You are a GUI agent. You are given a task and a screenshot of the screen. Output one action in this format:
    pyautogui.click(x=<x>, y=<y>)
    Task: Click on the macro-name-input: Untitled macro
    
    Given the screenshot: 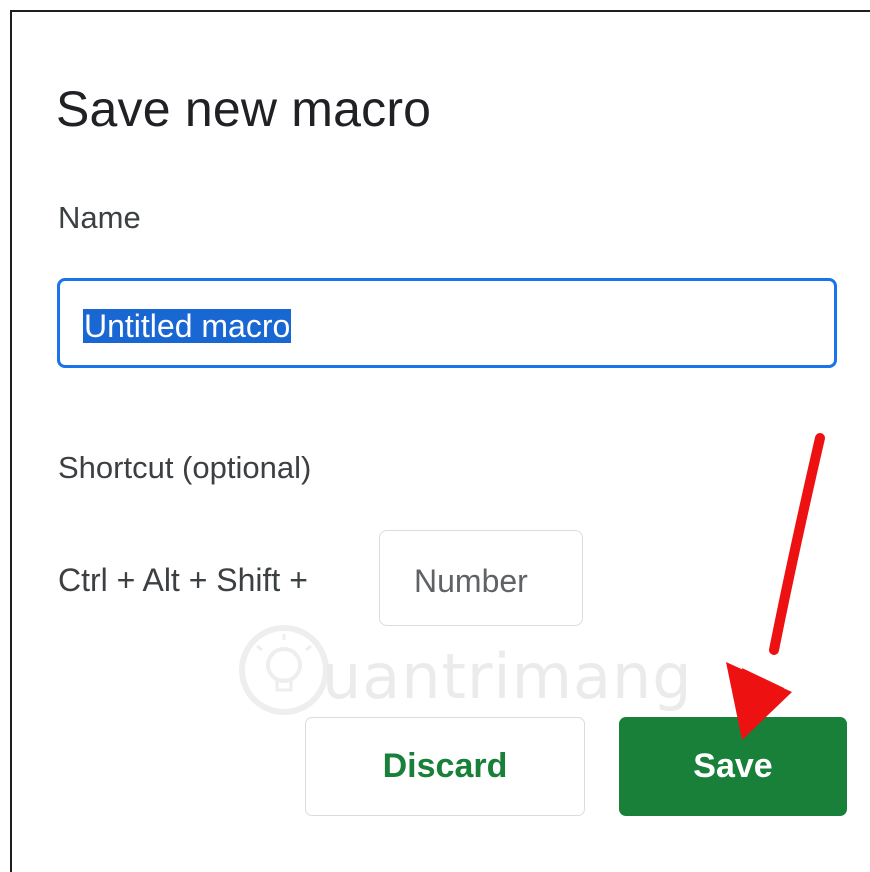 What is the action you would take?
    pyautogui.click(x=447, y=323)
    